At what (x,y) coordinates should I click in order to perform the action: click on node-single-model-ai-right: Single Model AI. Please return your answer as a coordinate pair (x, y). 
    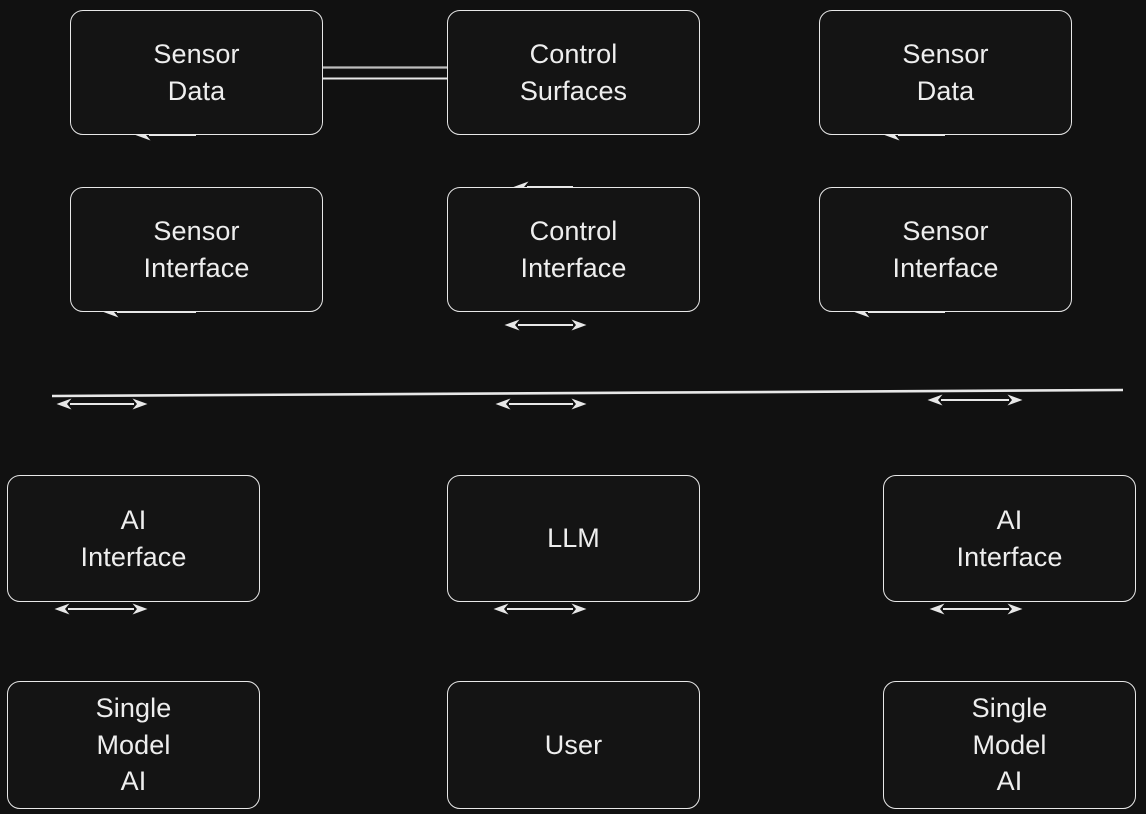
    Looking at the image, I should click on (1009, 745).